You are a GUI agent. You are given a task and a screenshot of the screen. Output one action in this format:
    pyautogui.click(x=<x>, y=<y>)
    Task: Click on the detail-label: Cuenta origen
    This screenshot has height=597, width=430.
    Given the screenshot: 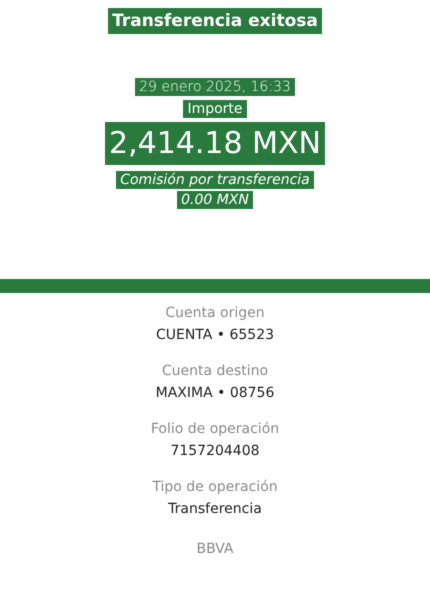 What is the action you would take?
    pyautogui.click(x=215, y=313)
    